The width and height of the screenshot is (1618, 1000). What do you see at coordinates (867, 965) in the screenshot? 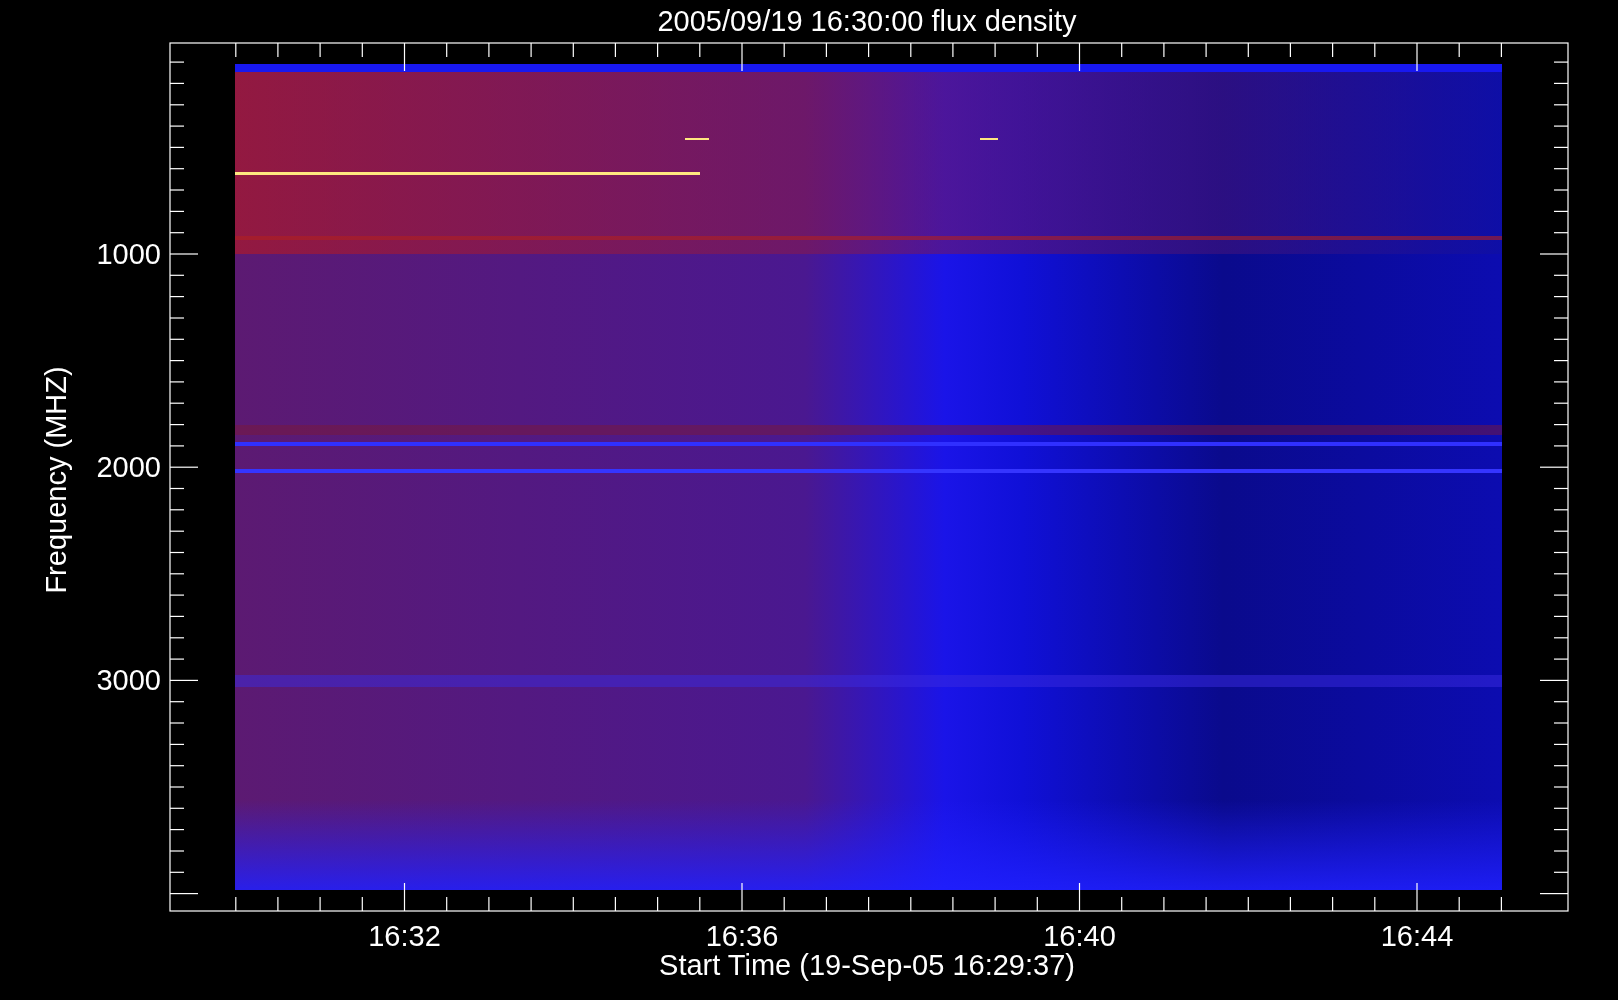
I see `x-axis-label: Start Time (19-Sep-05 16:29:37)` at bounding box center [867, 965].